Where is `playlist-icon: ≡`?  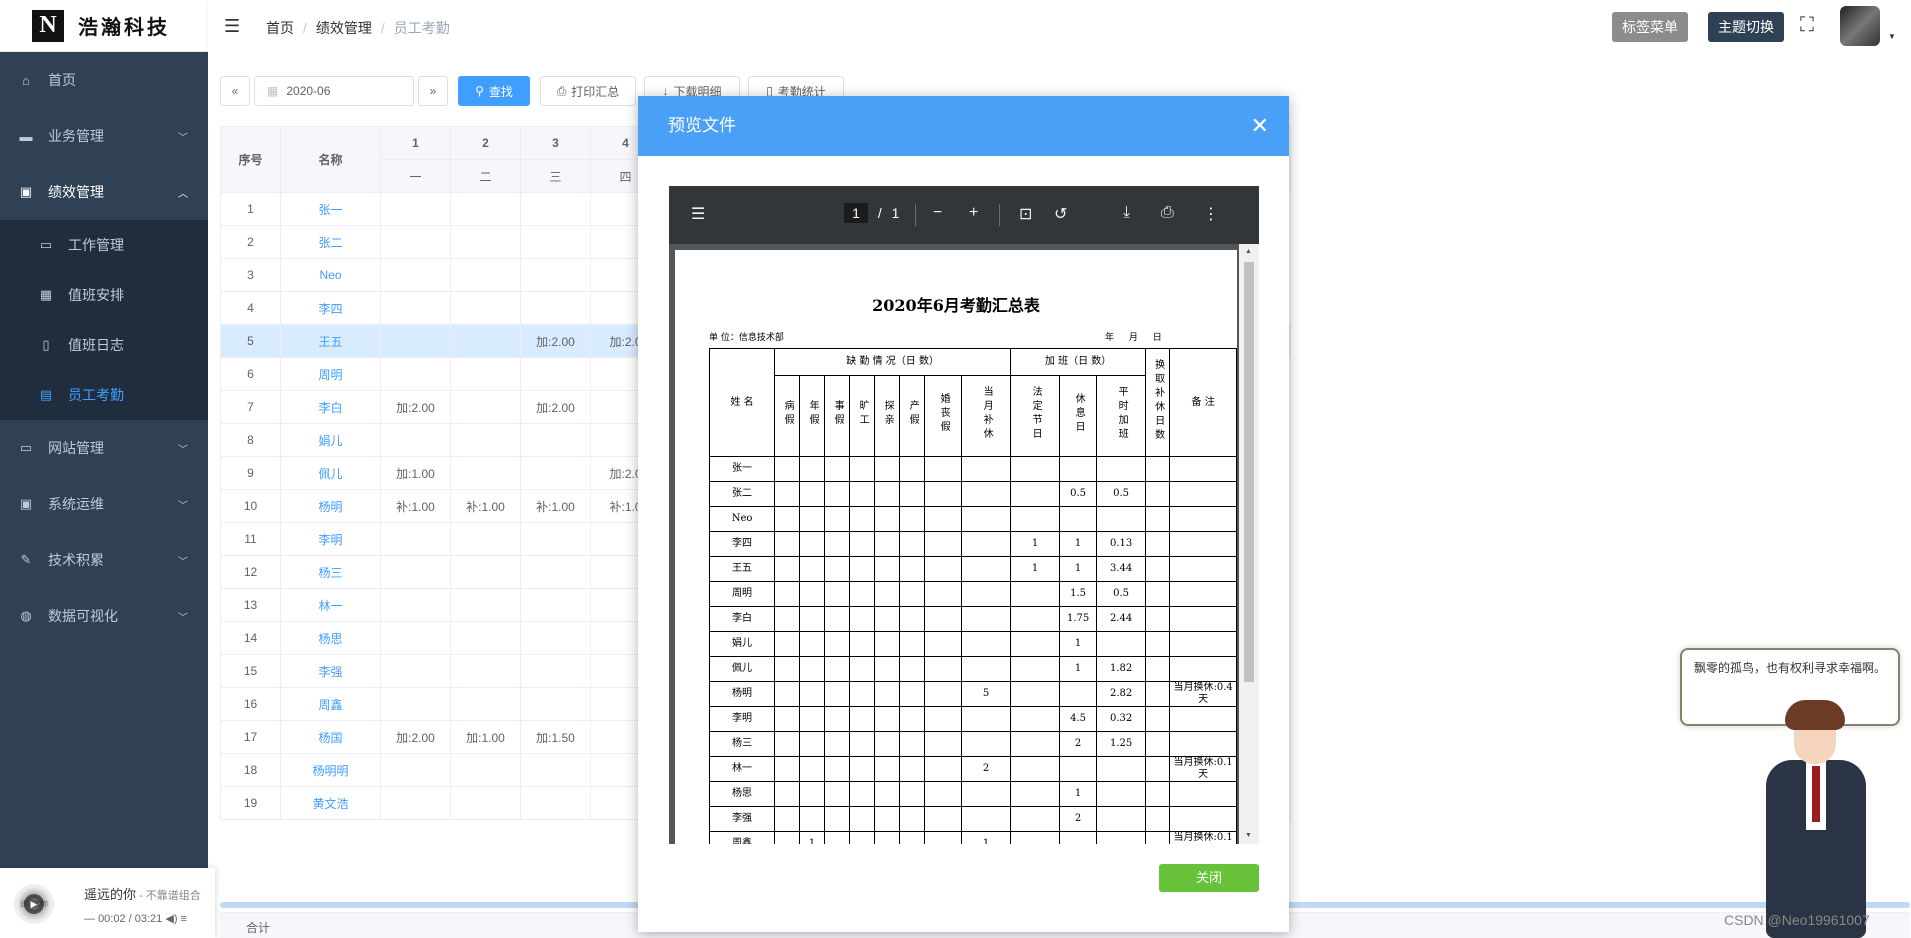
playlist-icon: ≡ is located at coordinates (184, 919).